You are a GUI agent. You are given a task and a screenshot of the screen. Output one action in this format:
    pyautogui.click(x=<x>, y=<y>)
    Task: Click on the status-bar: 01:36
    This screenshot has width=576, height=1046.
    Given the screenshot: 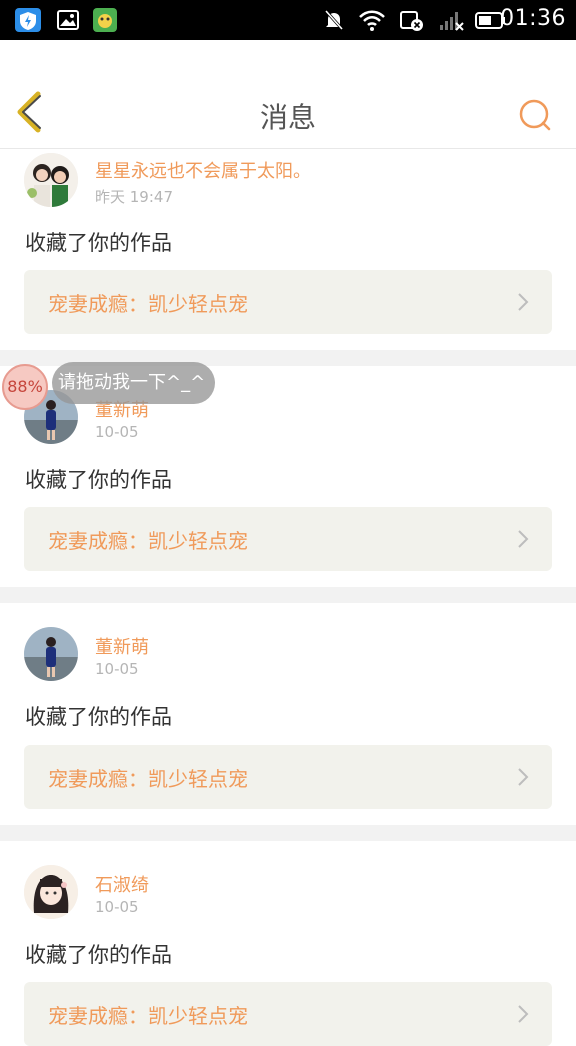 What is the action you would take?
    pyautogui.click(x=288, y=20)
    